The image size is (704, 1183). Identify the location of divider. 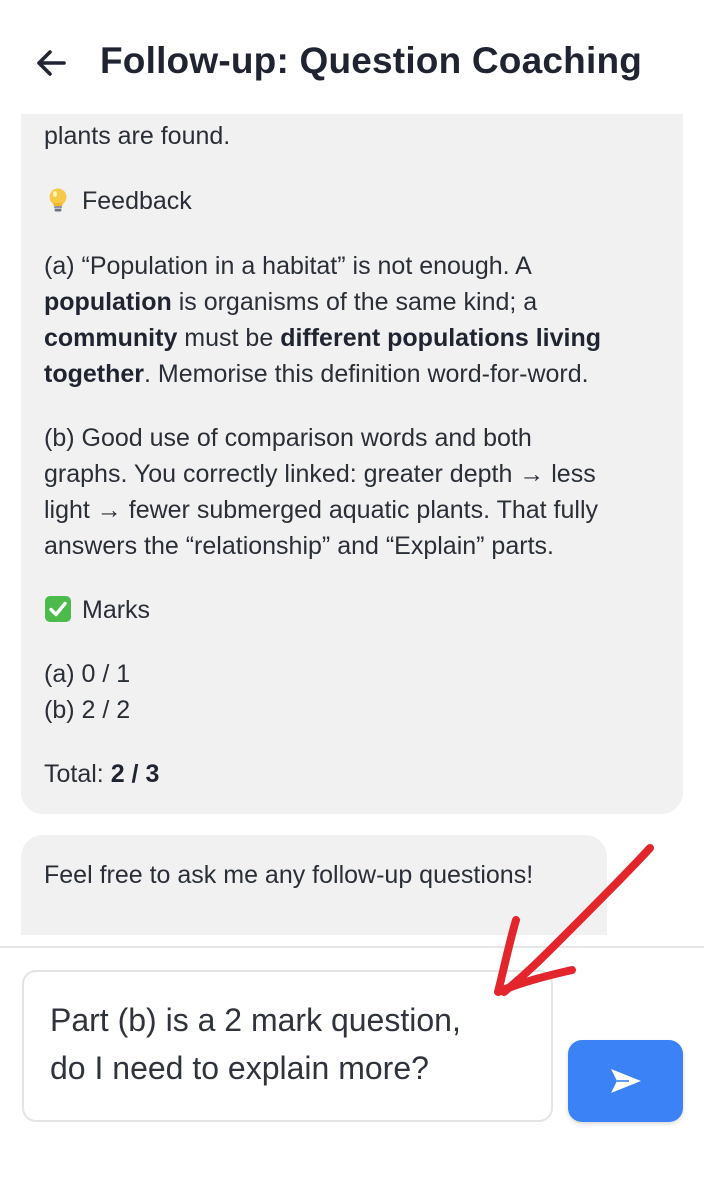
(352, 947).